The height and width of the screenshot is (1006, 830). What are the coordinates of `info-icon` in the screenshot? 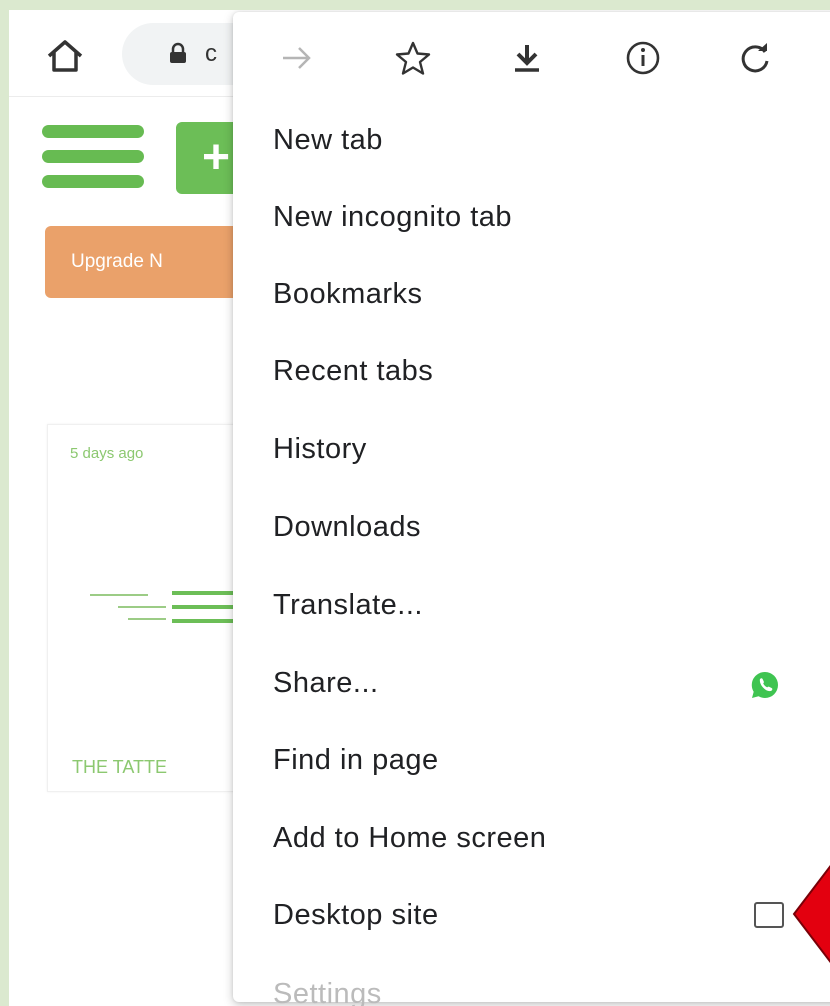 It's located at (643, 58).